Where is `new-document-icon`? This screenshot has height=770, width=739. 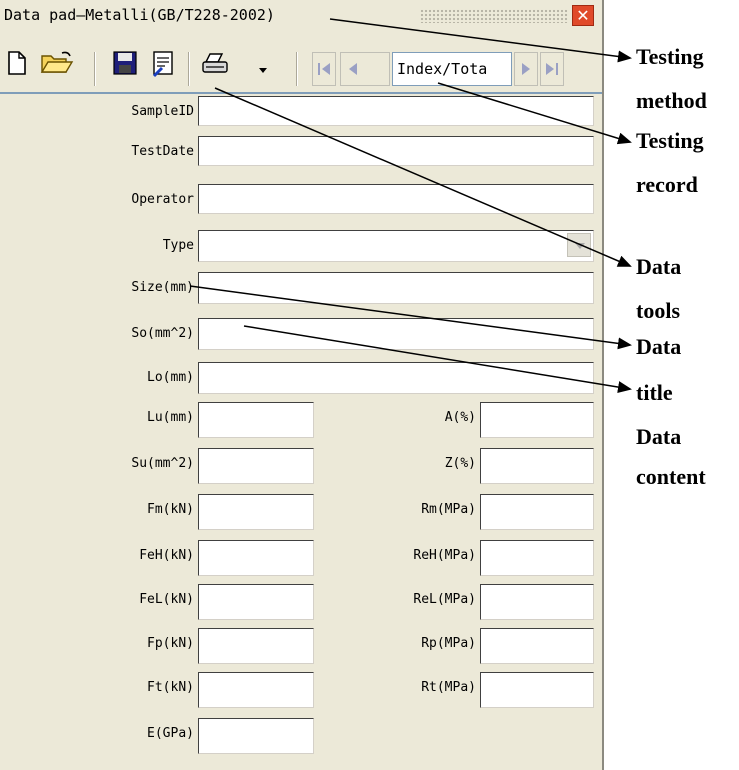
new-document-icon is located at coordinates (17, 65).